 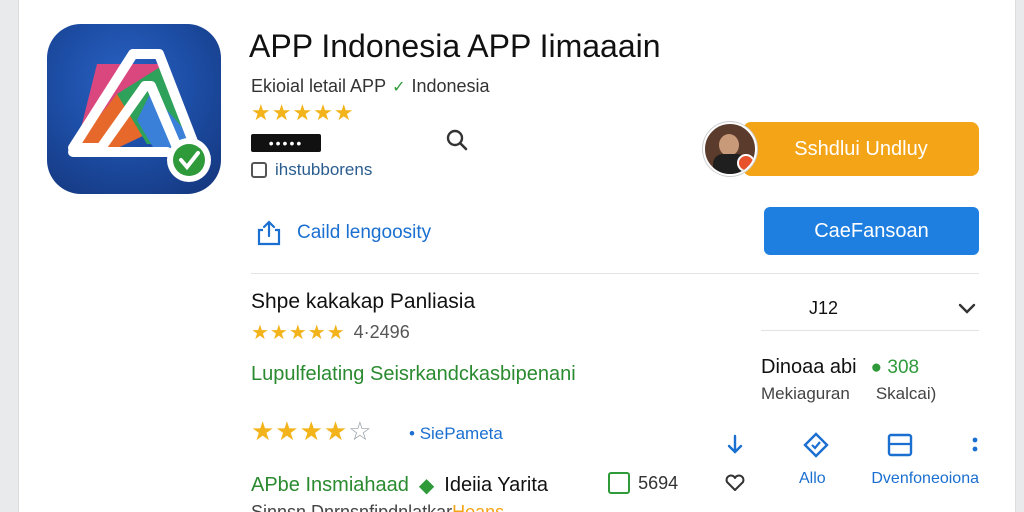 I want to click on download-stat: Dinoaa abi ● 308, so click(x=840, y=367).